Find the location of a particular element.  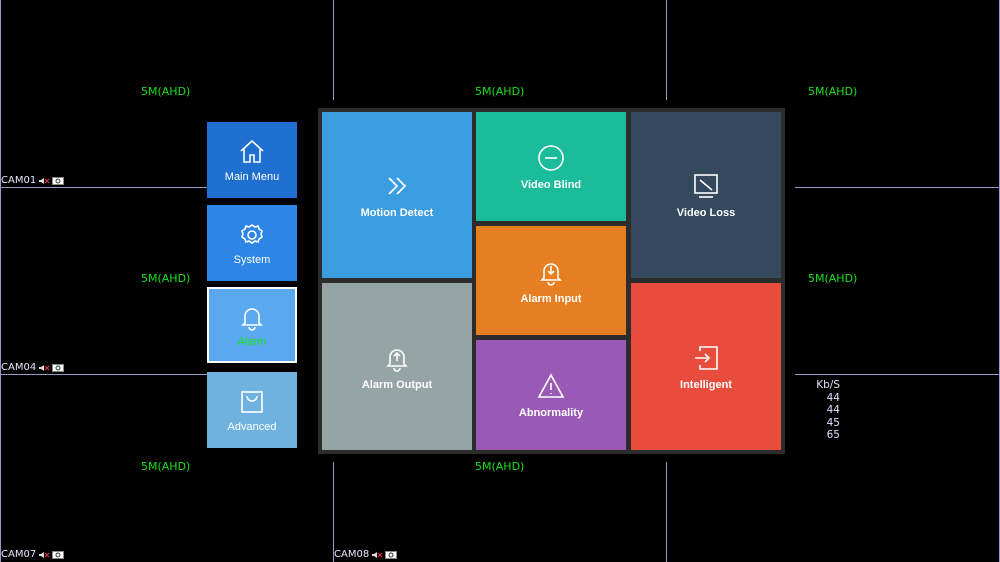

sidebar-item-label: Advanced is located at coordinates (252, 427).